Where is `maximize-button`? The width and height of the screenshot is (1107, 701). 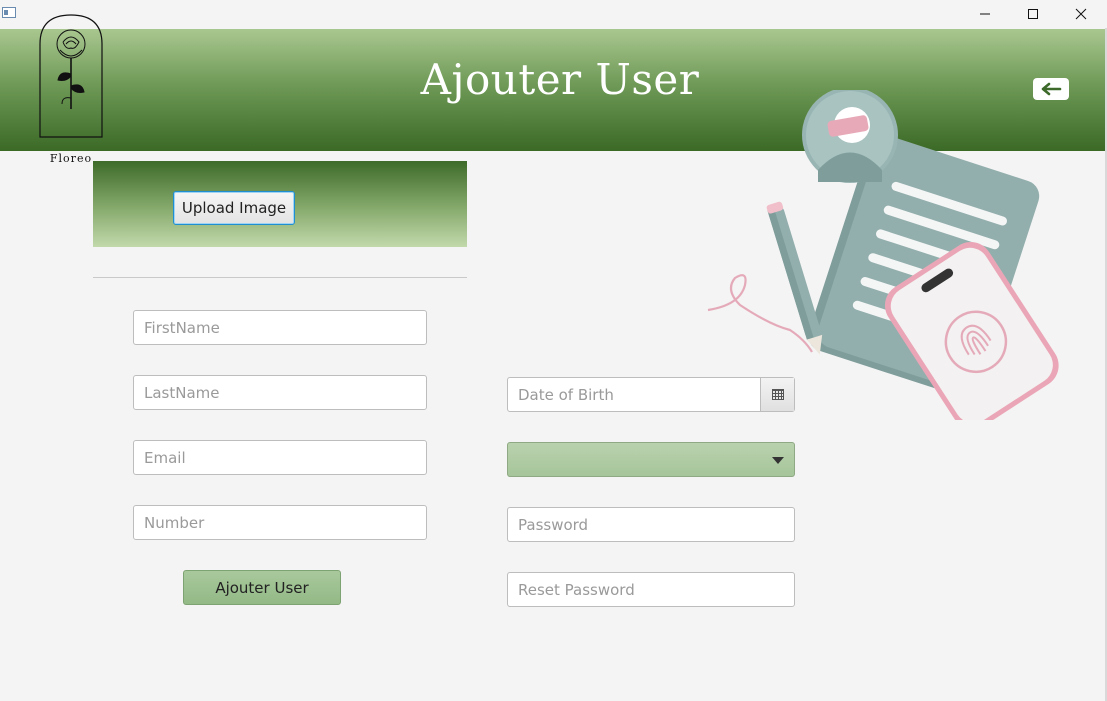 maximize-button is located at coordinates (1033, 14).